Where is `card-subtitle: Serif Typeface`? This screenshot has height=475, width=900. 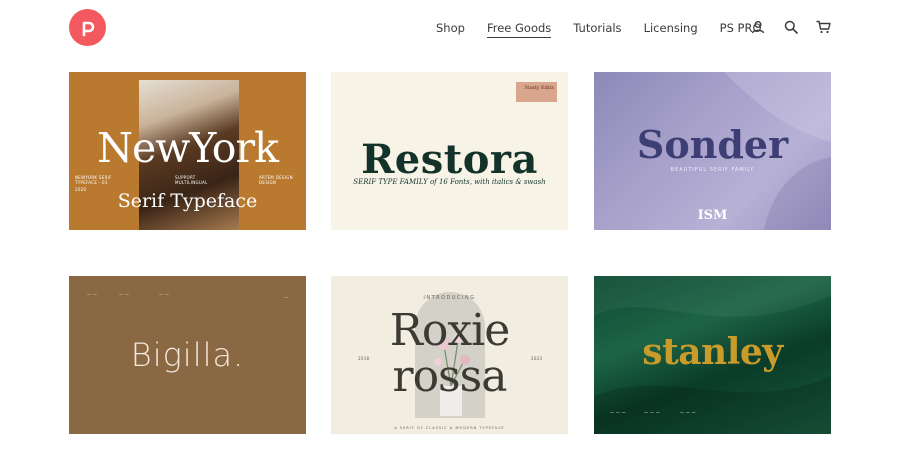
card-subtitle: Serif Typeface is located at coordinates (187, 201).